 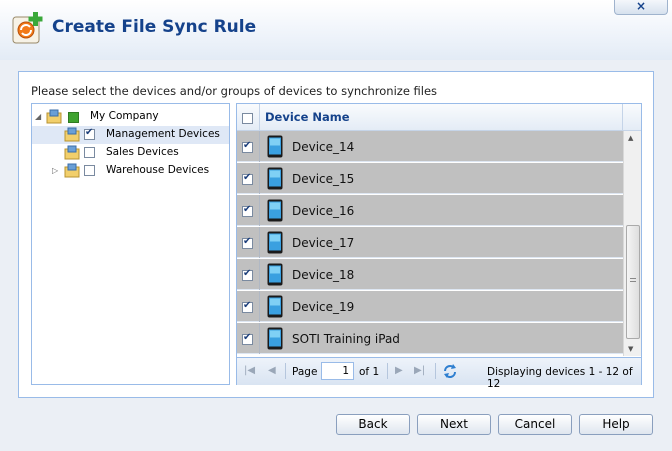 I want to click on table-row: Device_15, so click(x=430, y=178).